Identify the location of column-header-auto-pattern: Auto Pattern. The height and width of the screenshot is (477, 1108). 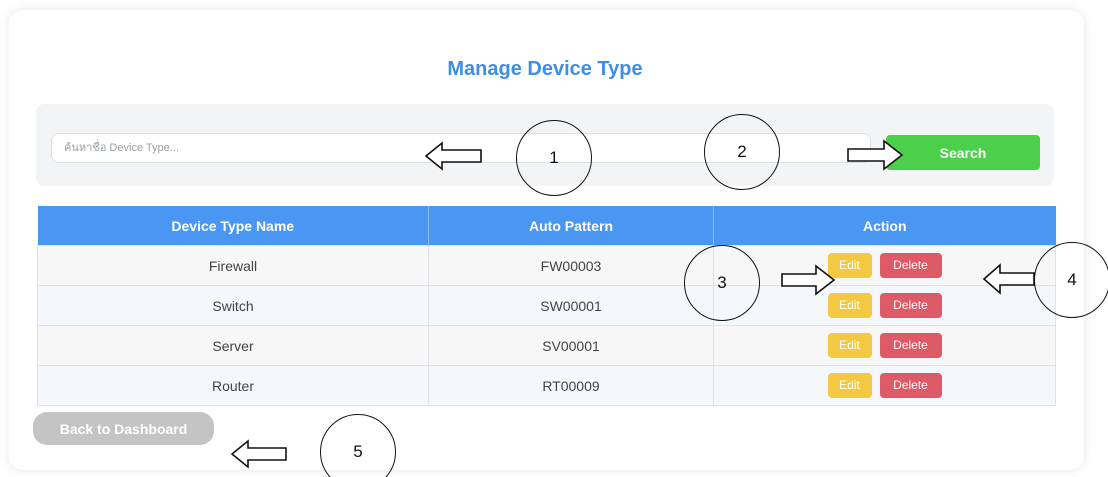
(571, 226).